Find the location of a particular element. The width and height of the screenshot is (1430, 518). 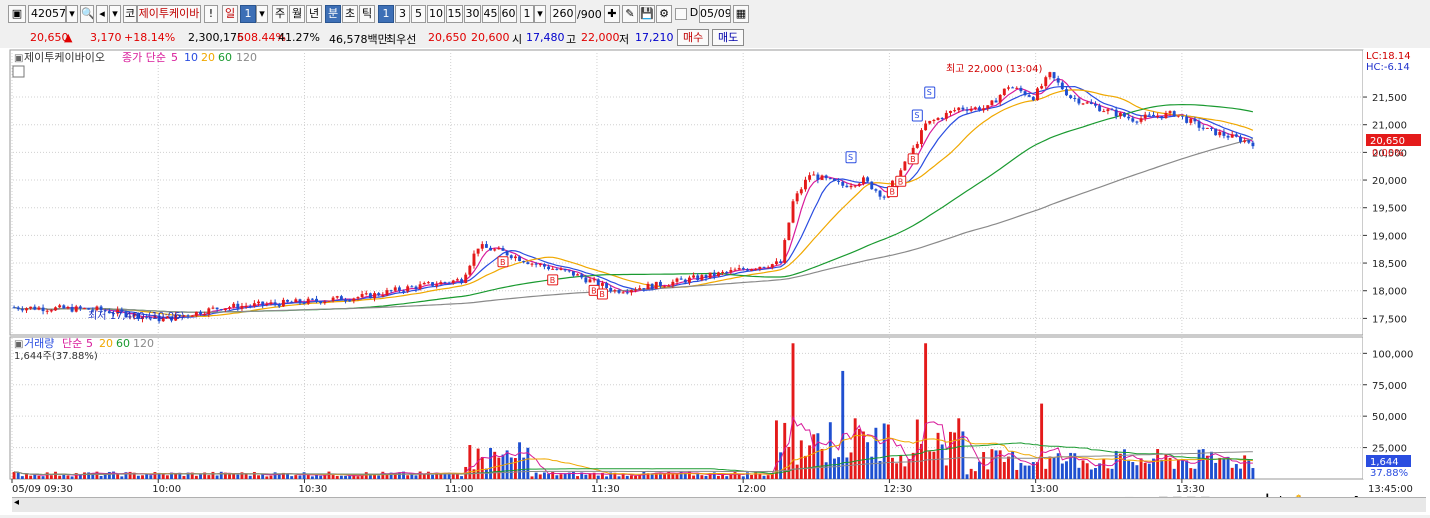

grid-toggle-icon is located at coordinates (18, 71).